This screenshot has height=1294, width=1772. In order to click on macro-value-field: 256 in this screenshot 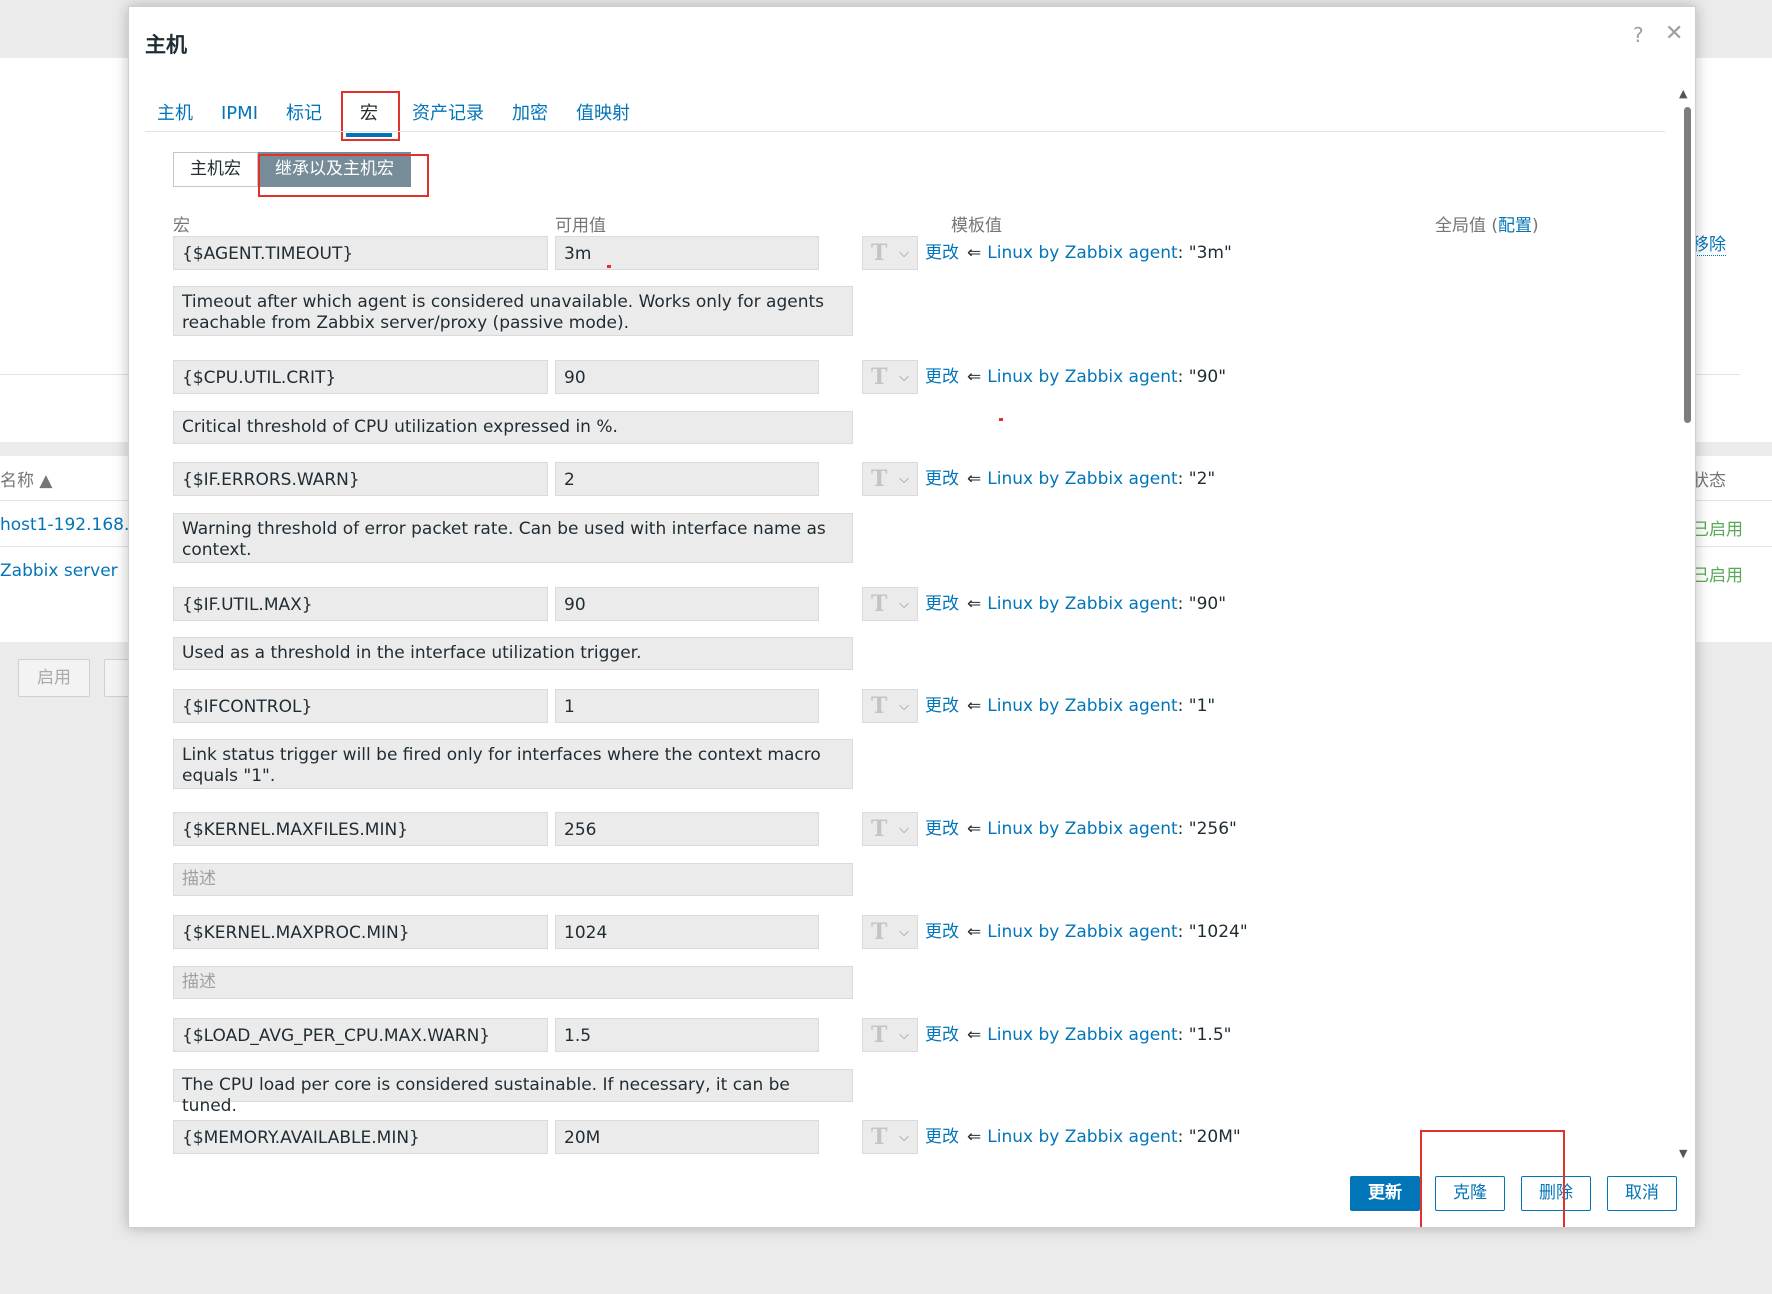, I will do `click(687, 829)`.